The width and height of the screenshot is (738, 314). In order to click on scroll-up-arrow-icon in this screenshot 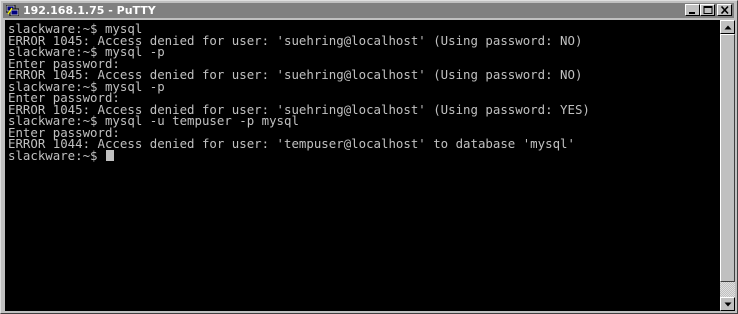, I will do `click(728, 27)`.